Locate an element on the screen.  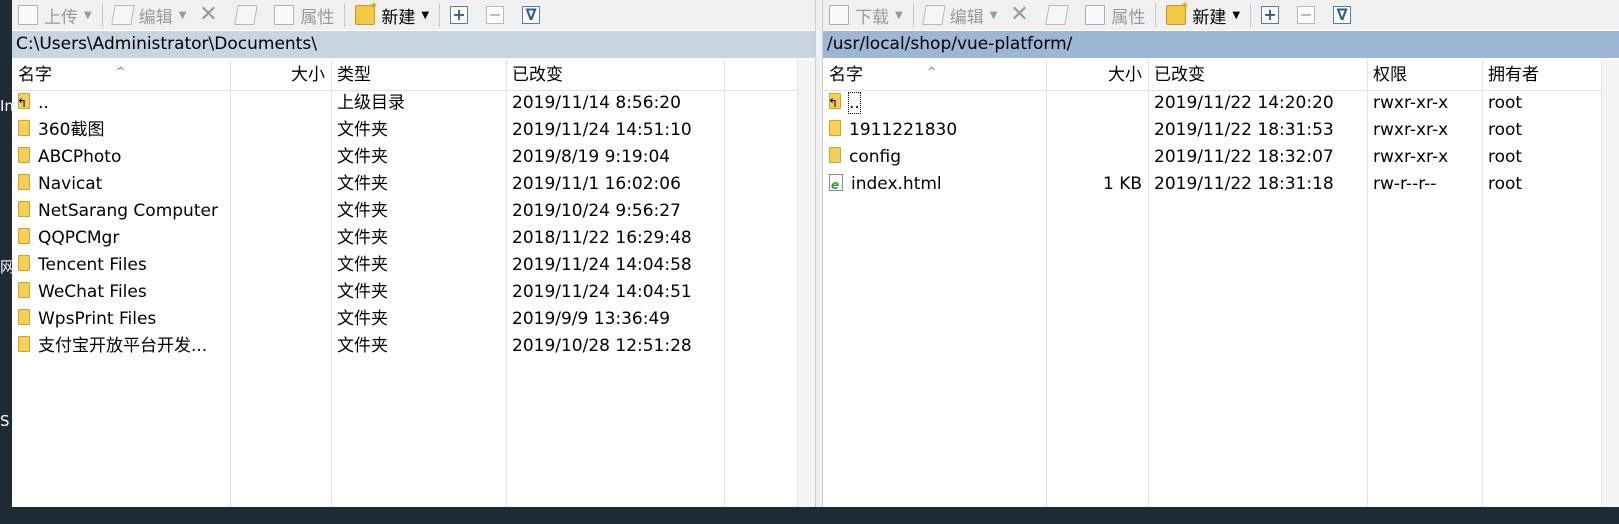
delete-x-icon: ✕ is located at coordinates (208, 14).